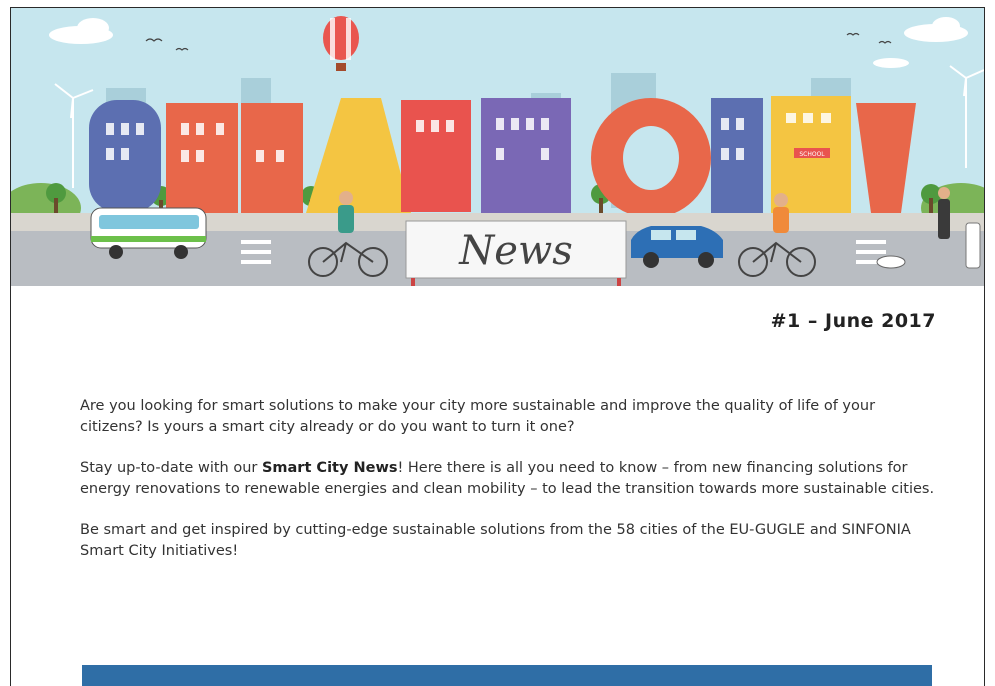  Describe the element at coordinates (853, 321) in the screenshot. I see `issue-label: #1 – June 2017` at that location.